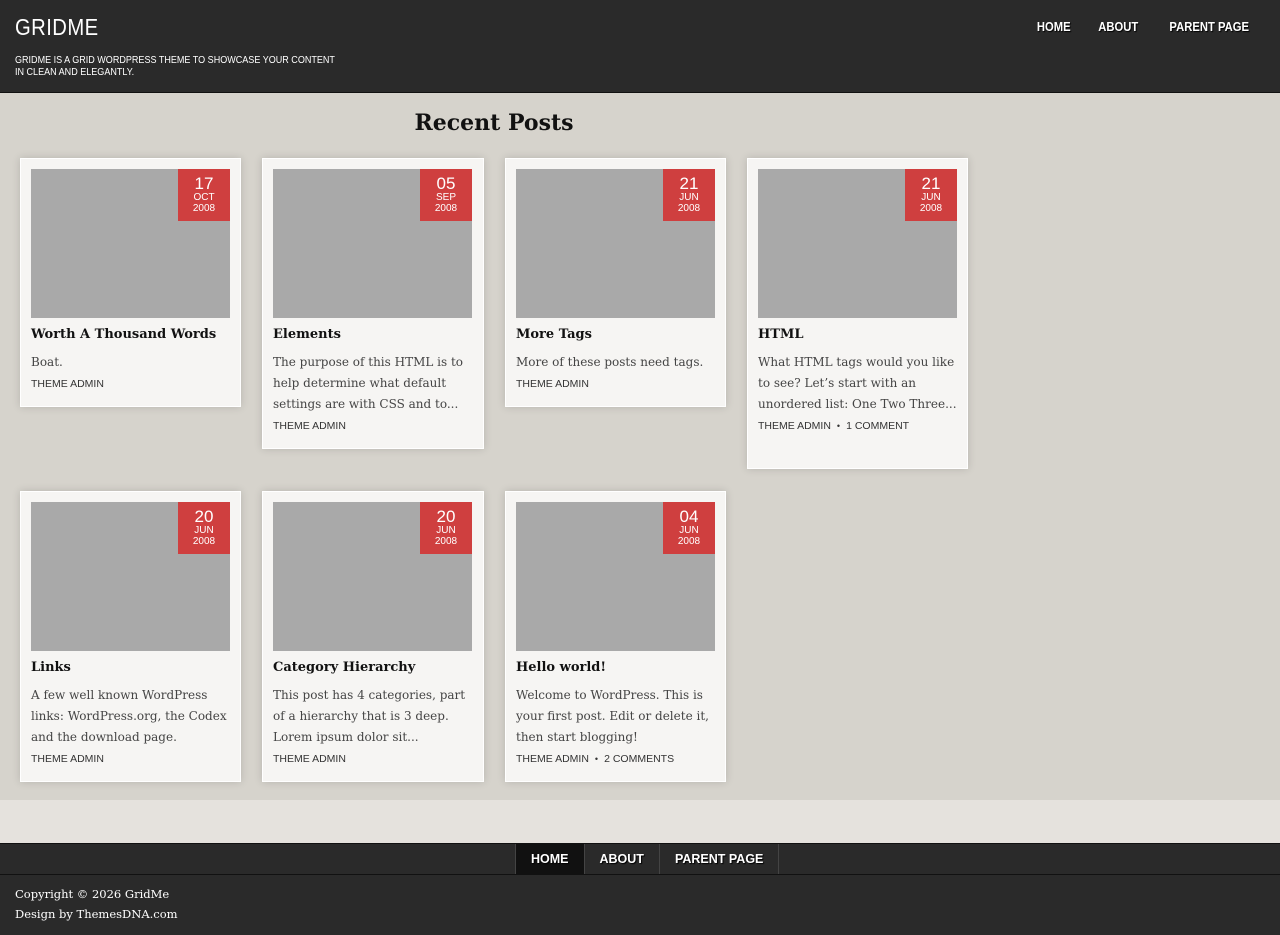  I want to click on date-day: 17, so click(204, 183).